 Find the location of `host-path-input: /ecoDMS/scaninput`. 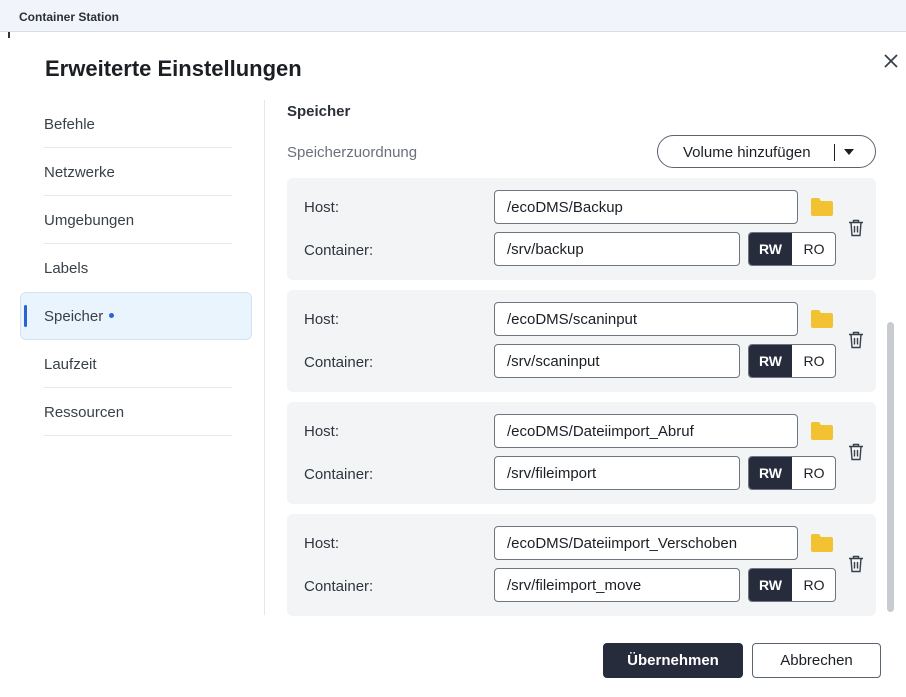

host-path-input: /ecoDMS/scaninput is located at coordinates (646, 319).